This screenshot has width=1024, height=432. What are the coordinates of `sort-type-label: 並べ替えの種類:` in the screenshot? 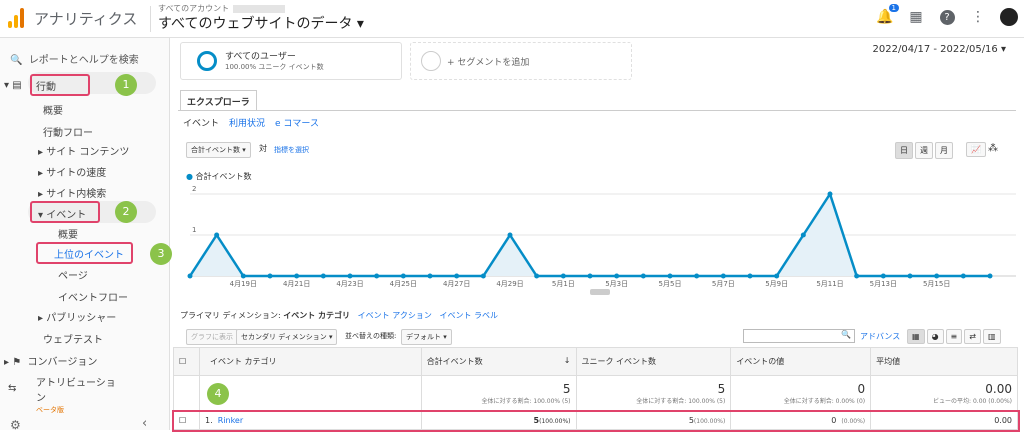 It's located at (371, 336).